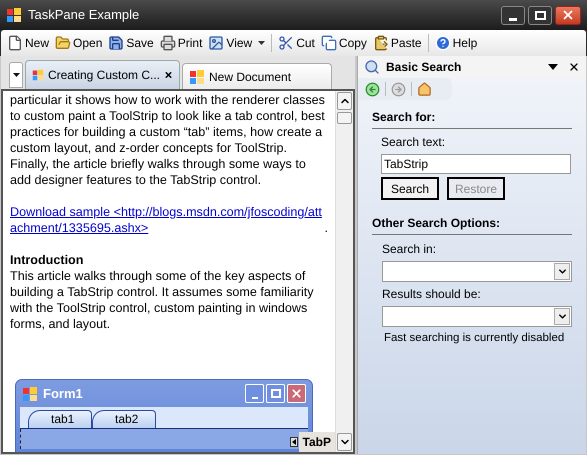  Describe the element at coordinates (410, 249) in the screenshot. I see `field-label: Search in:` at that location.